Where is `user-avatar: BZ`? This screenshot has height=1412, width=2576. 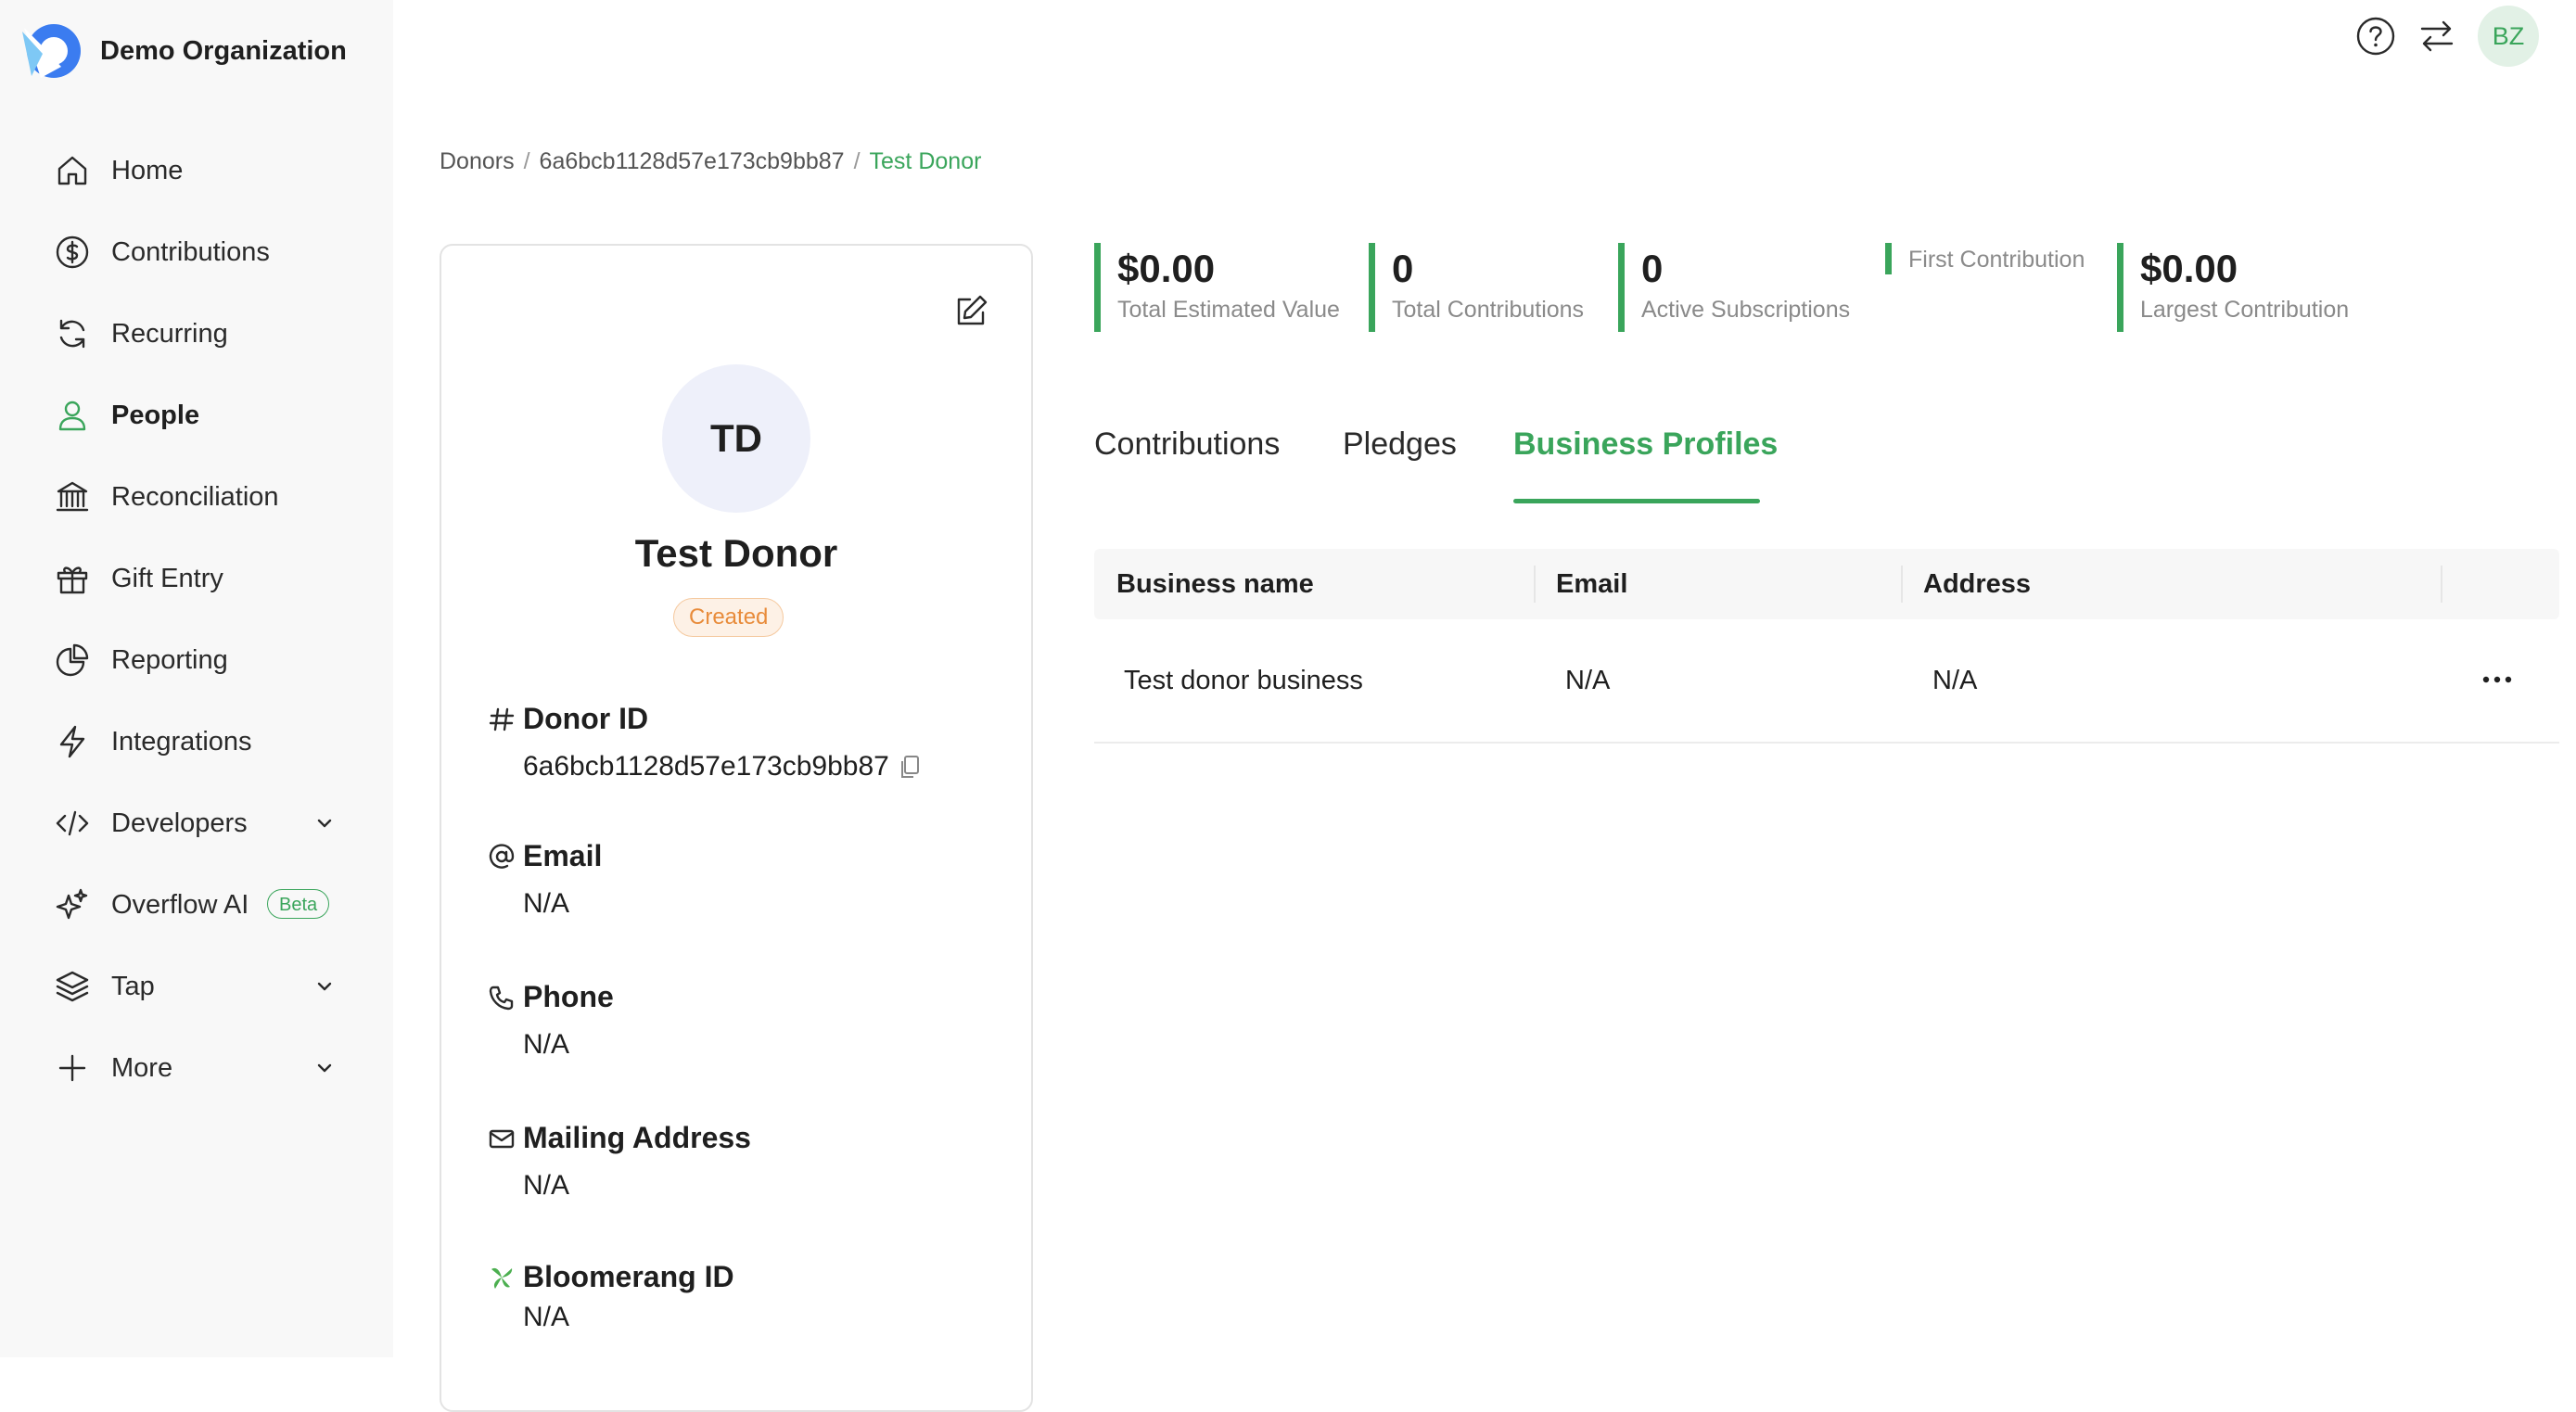 user-avatar: BZ is located at coordinates (2508, 36).